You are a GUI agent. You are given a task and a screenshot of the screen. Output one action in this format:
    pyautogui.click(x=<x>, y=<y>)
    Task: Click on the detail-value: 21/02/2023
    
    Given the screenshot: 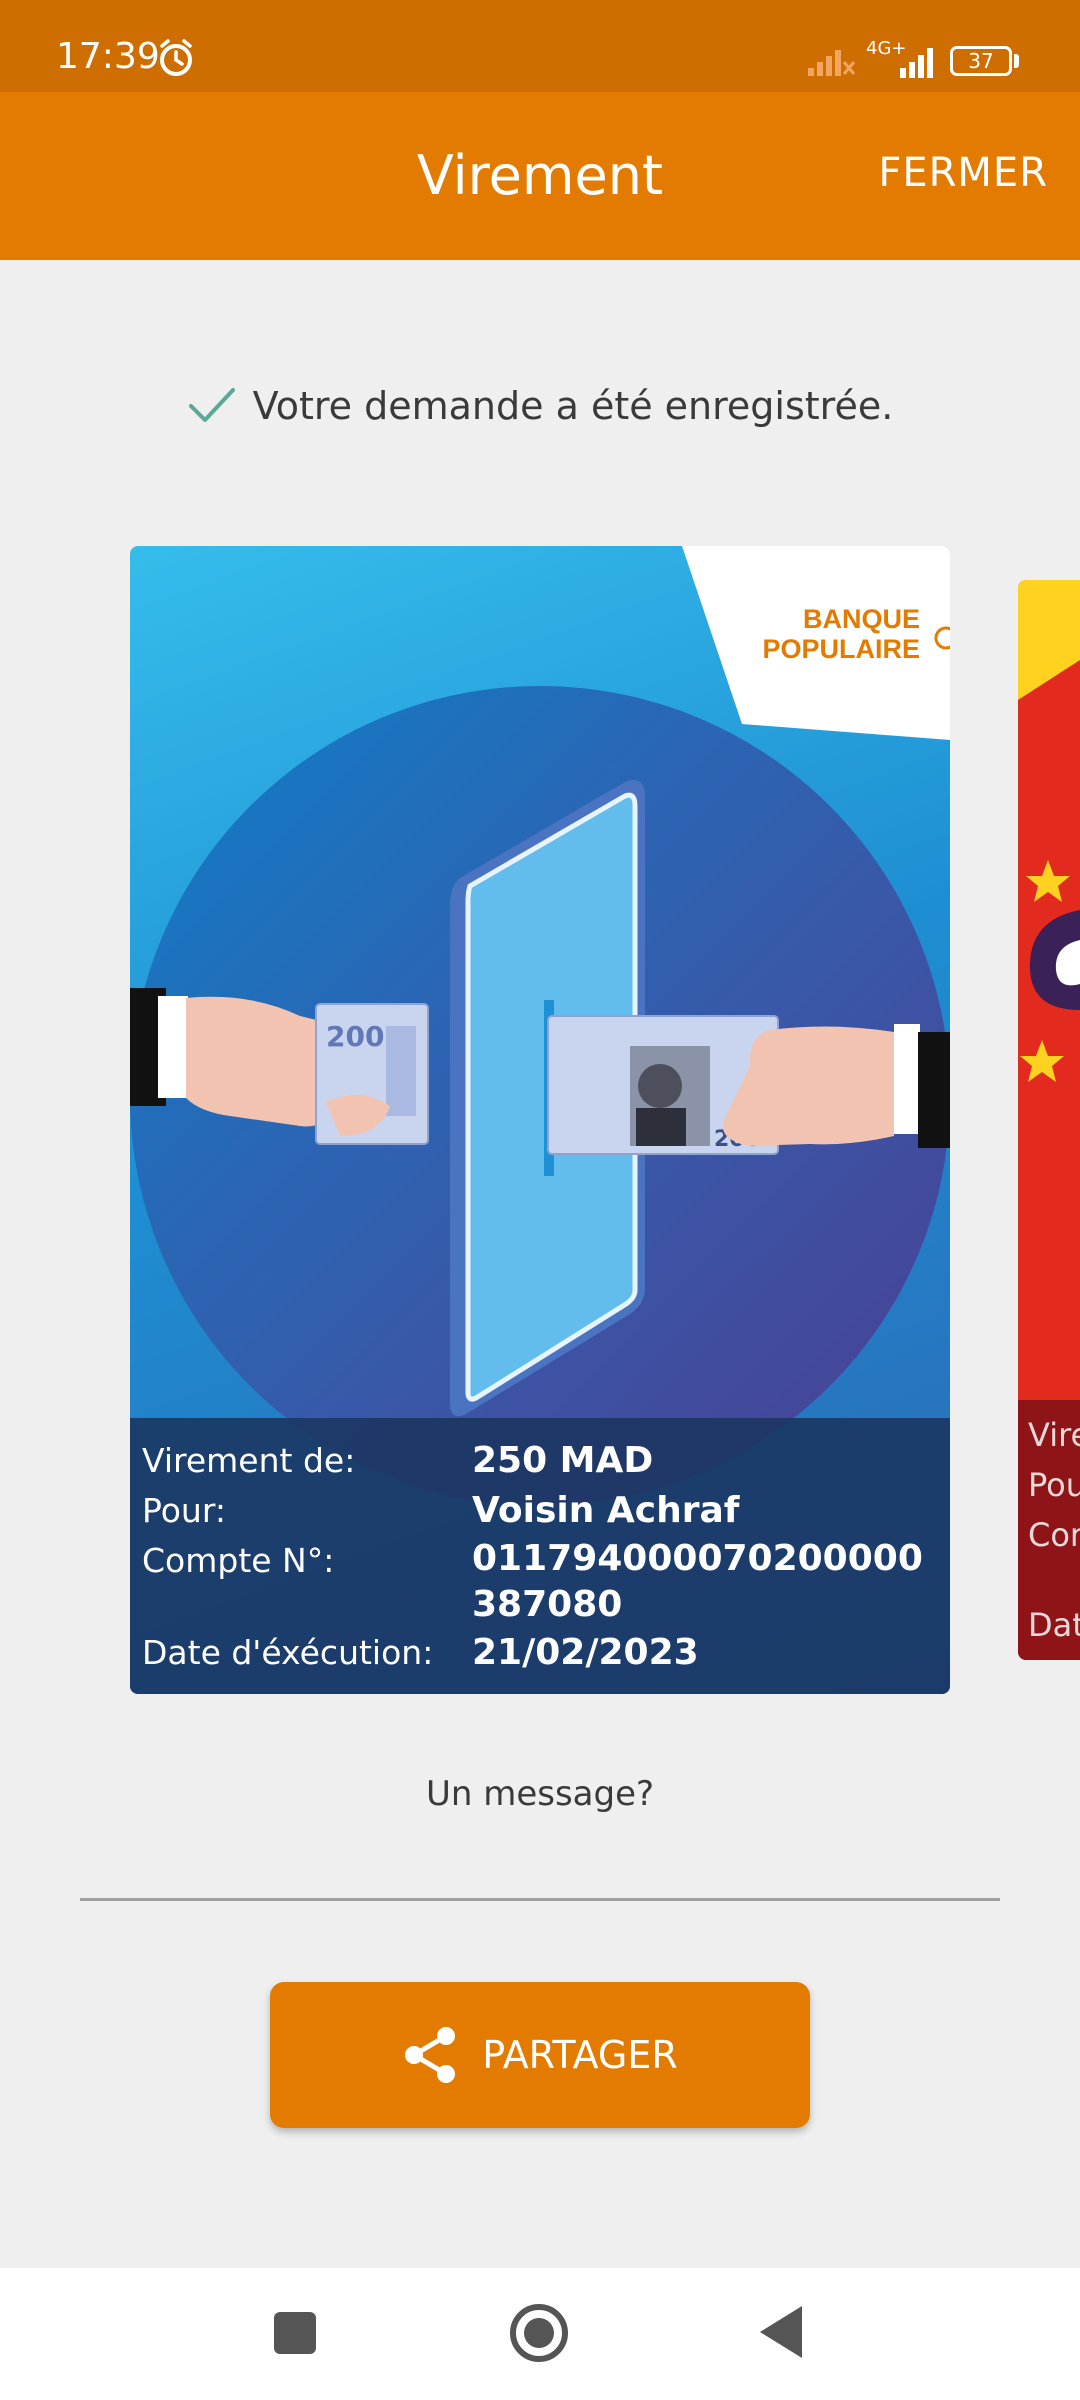 What is the action you would take?
    pyautogui.click(x=585, y=1652)
    